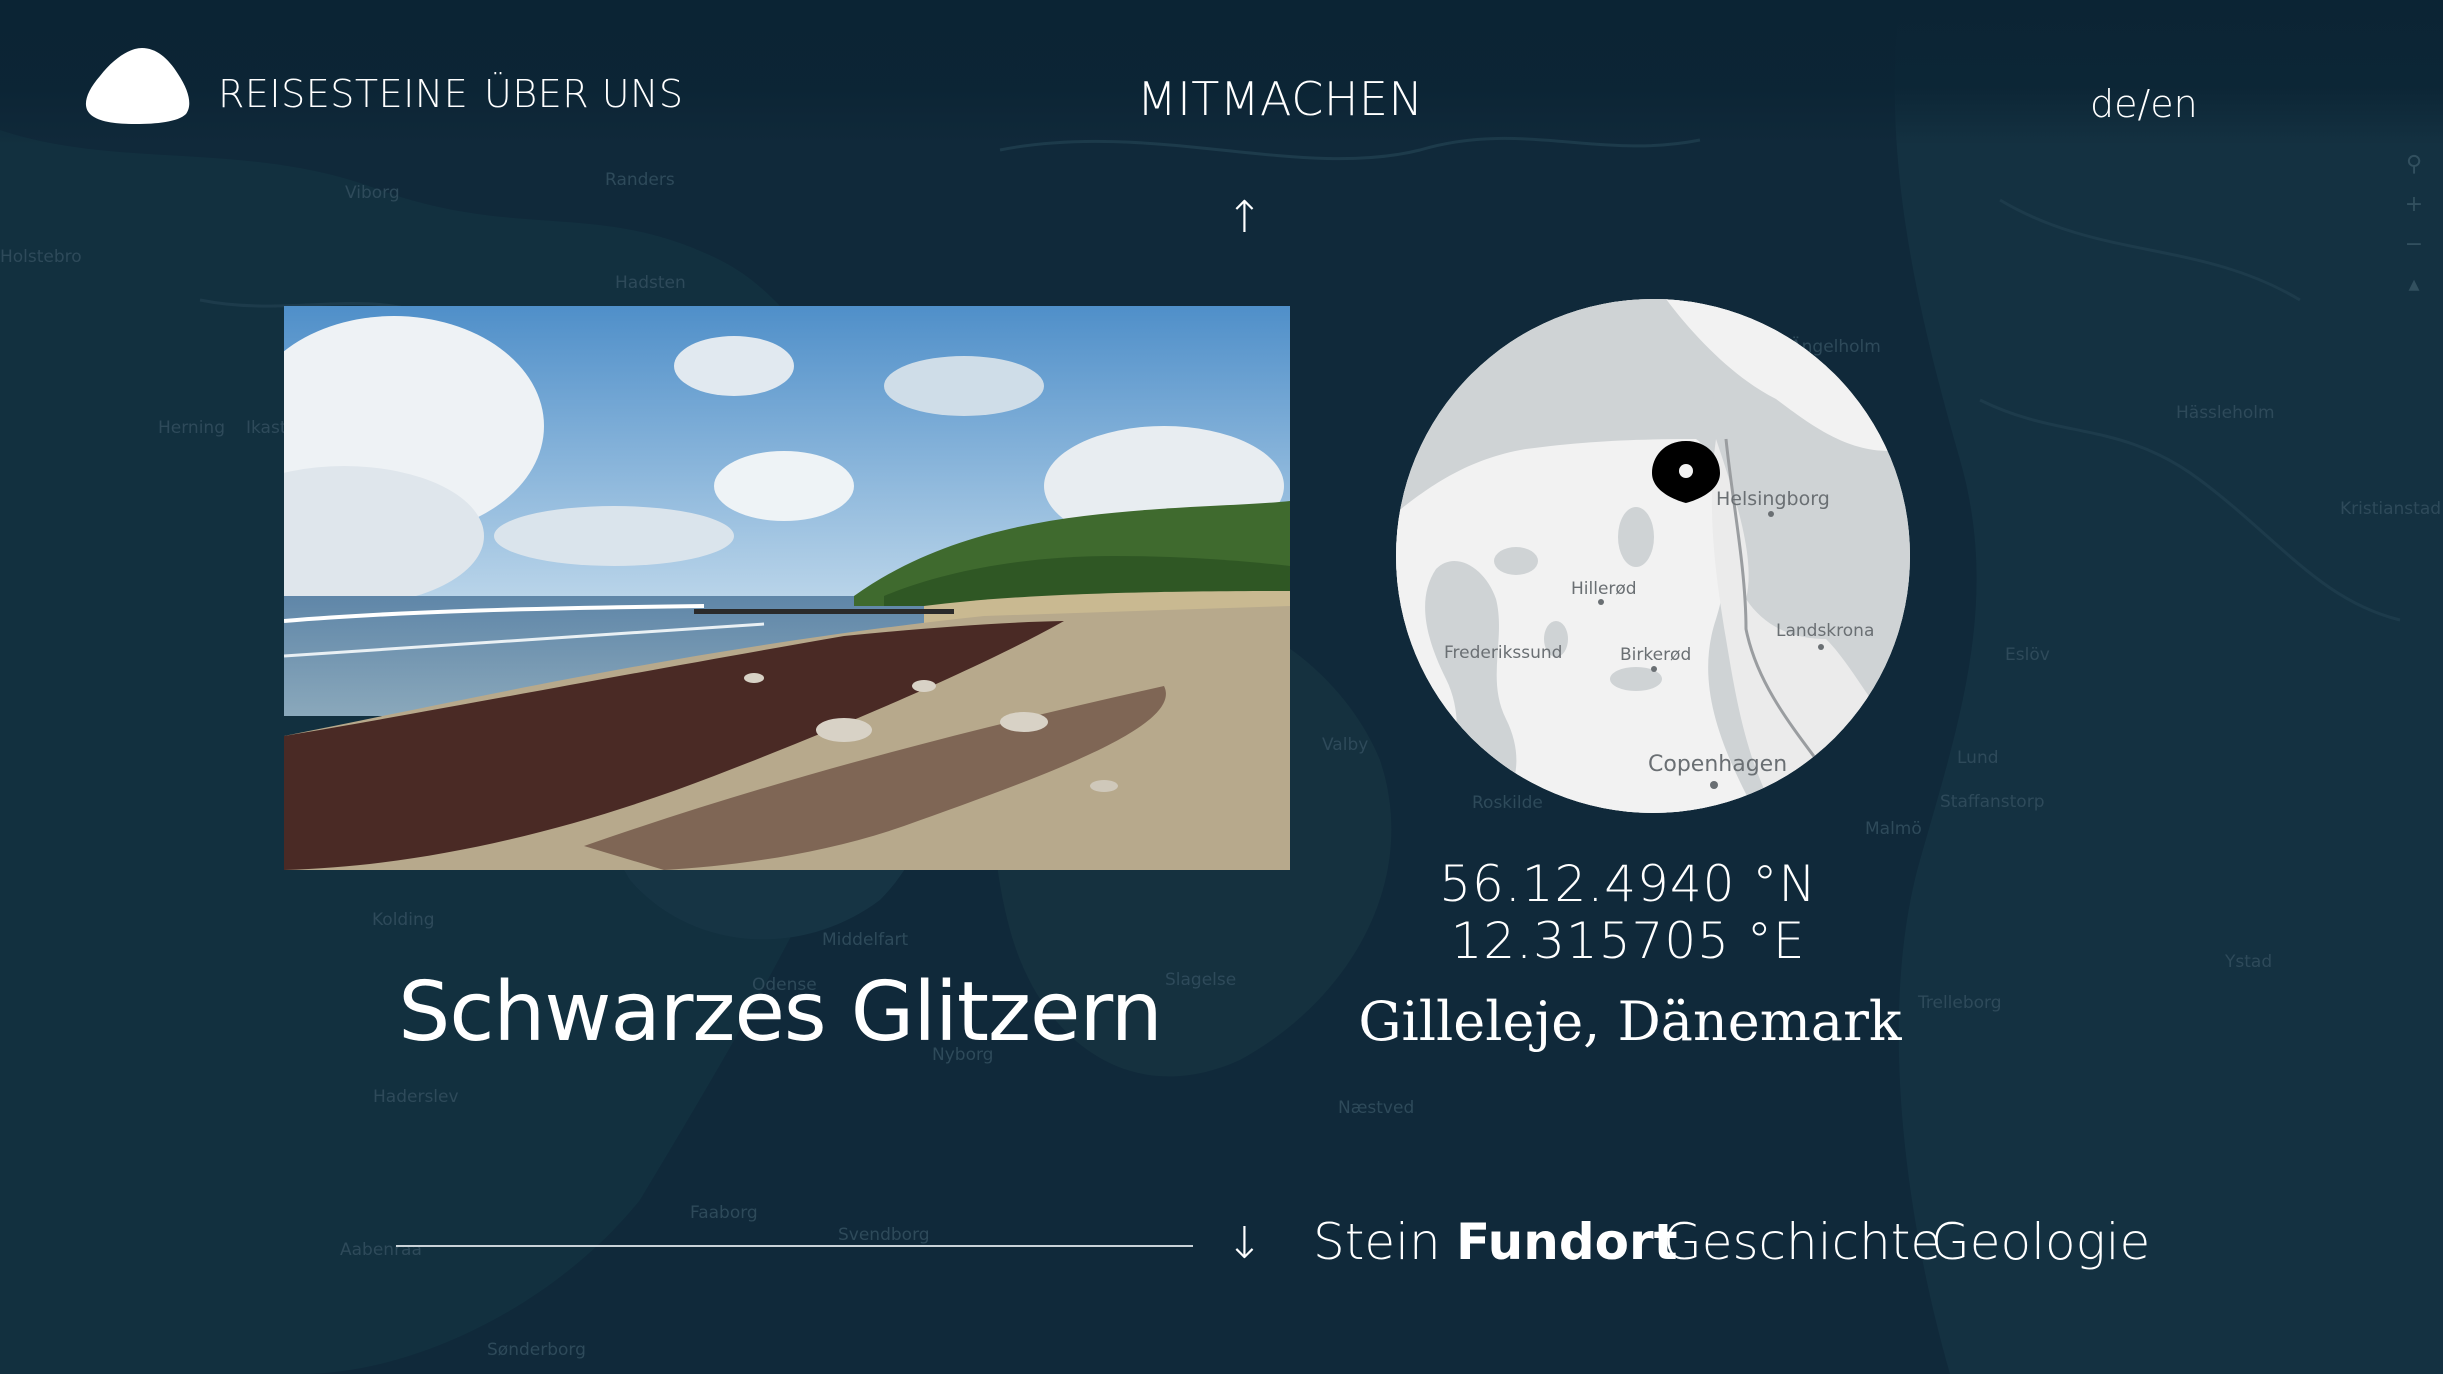 The width and height of the screenshot is (2443, 1374). Describe the element at coordinates (1978, 758) in the screenshot. I see `bg-label-lund: Lund` at that location.